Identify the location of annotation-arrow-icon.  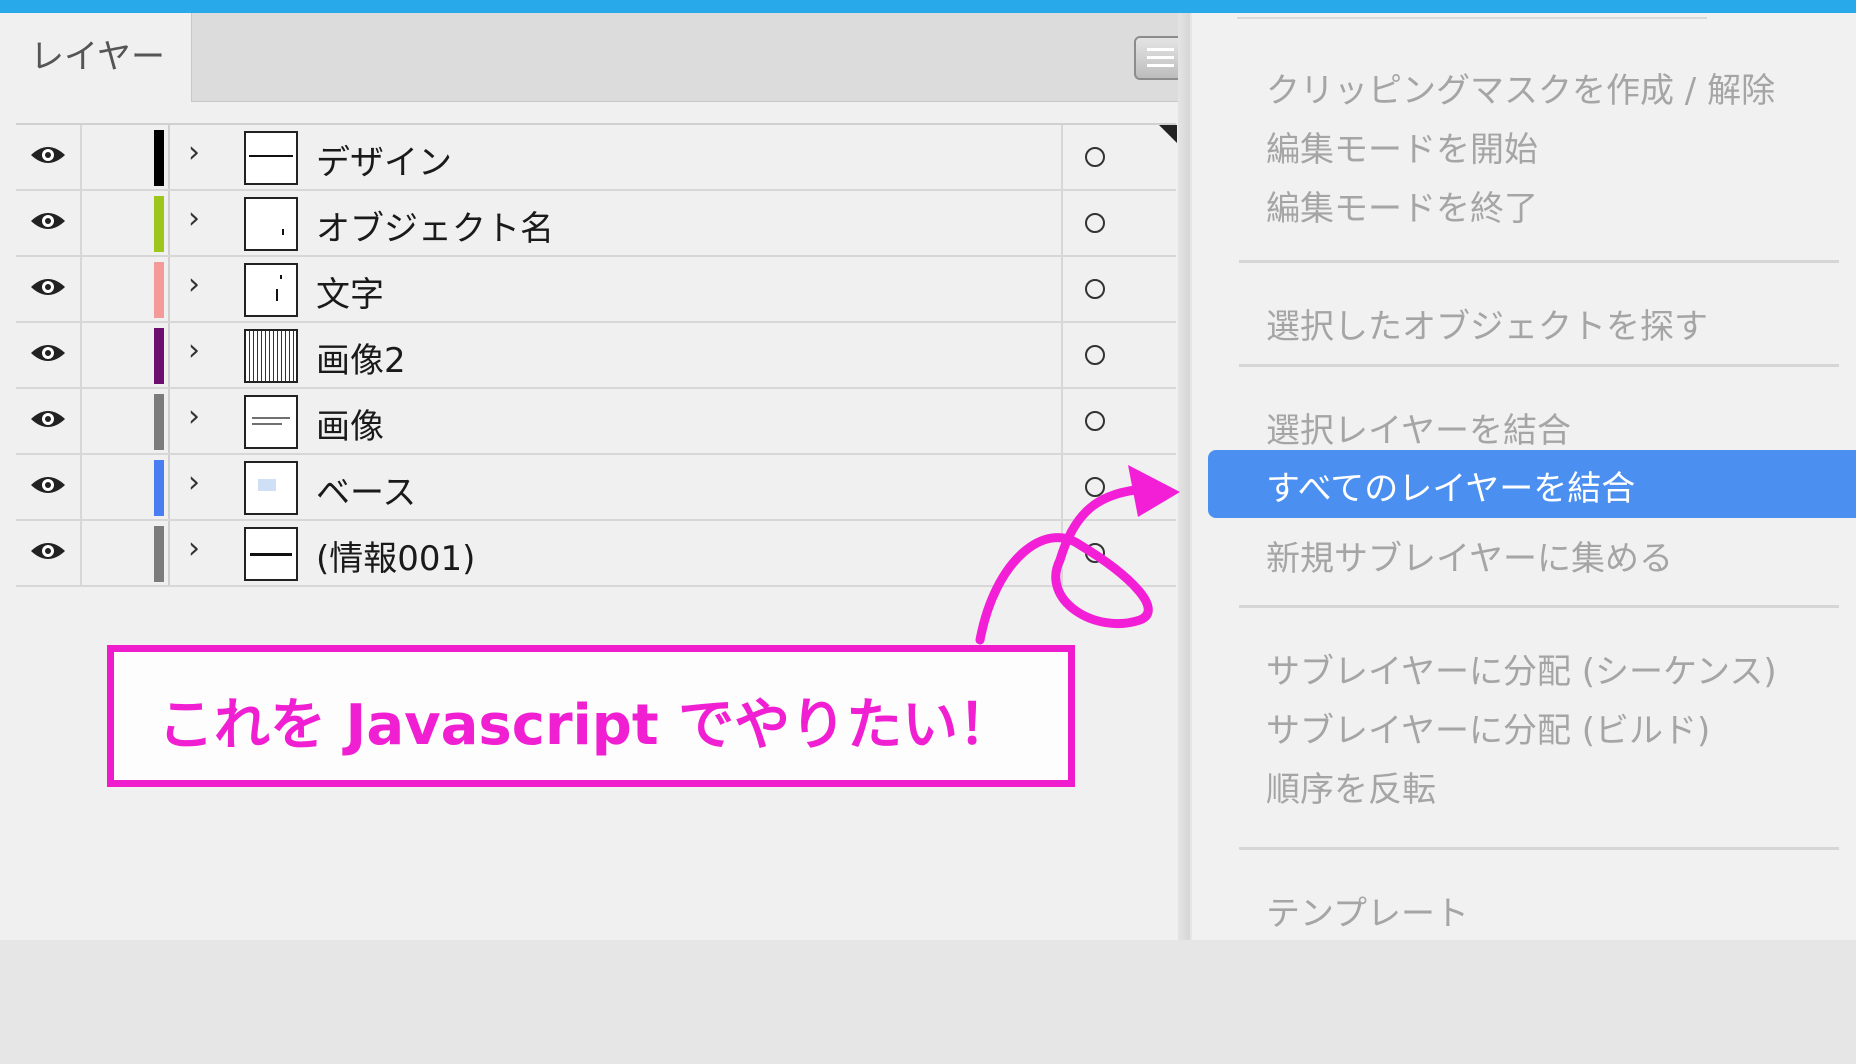
(1077, 555).